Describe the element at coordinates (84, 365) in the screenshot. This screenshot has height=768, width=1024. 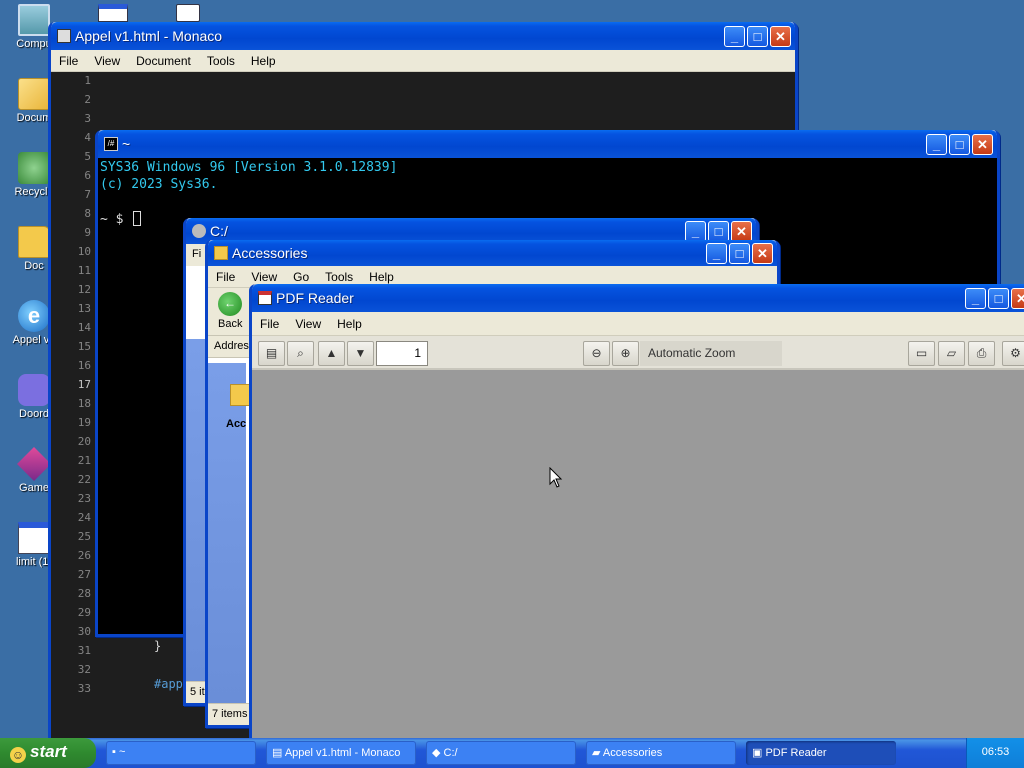
I see `line-number: 16` at that location.